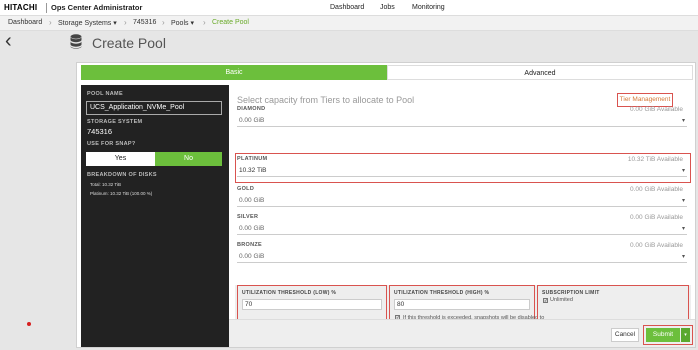  I want to click on back-arrow-icon: ‹, so click(8, 41).